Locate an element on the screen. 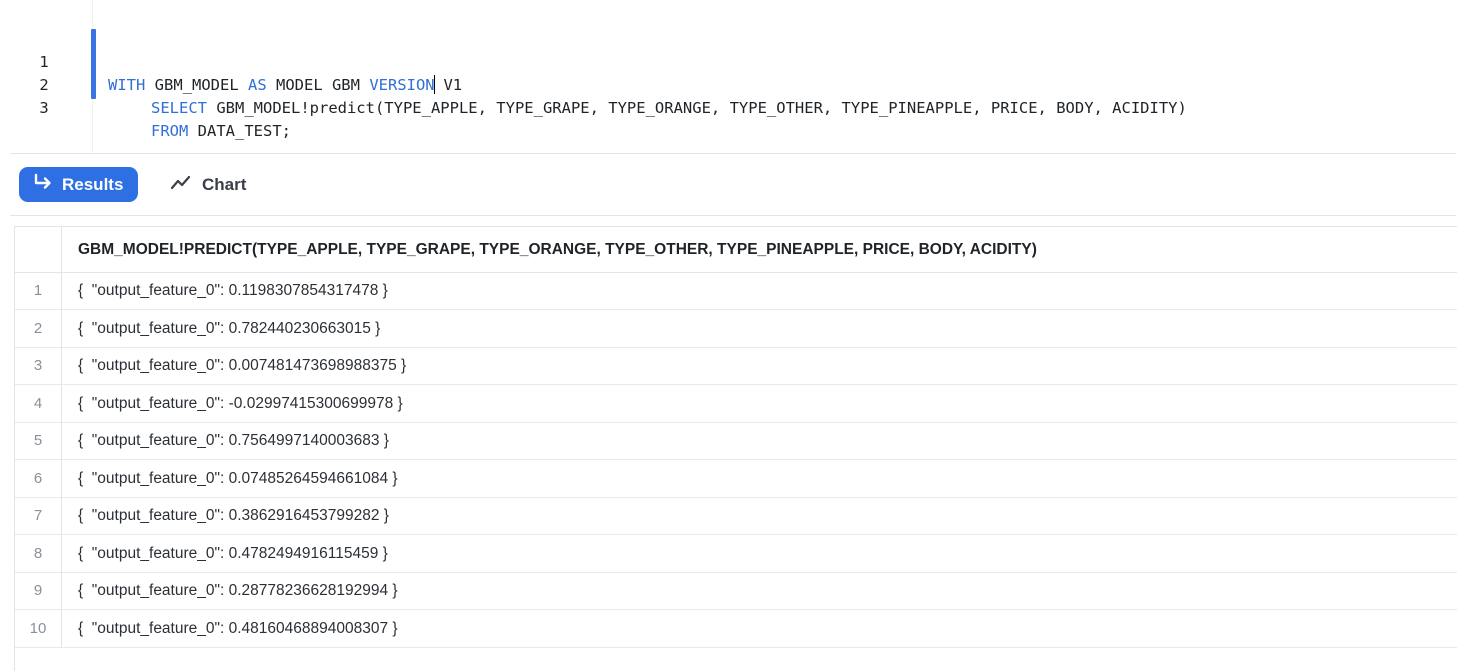 The image size is (1474, 671). row-index: 10 is located at coordinates (38, 628).